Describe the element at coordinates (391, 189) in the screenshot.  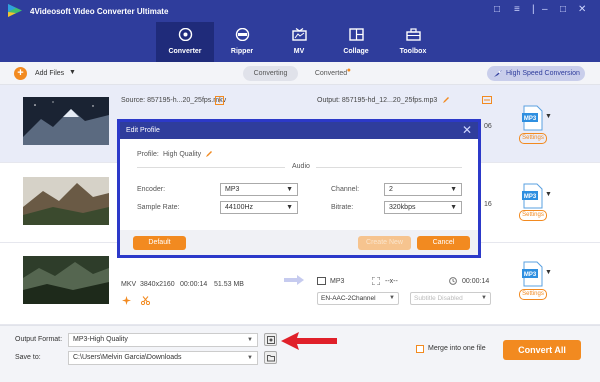
I see `channel-value: 2` at that location.